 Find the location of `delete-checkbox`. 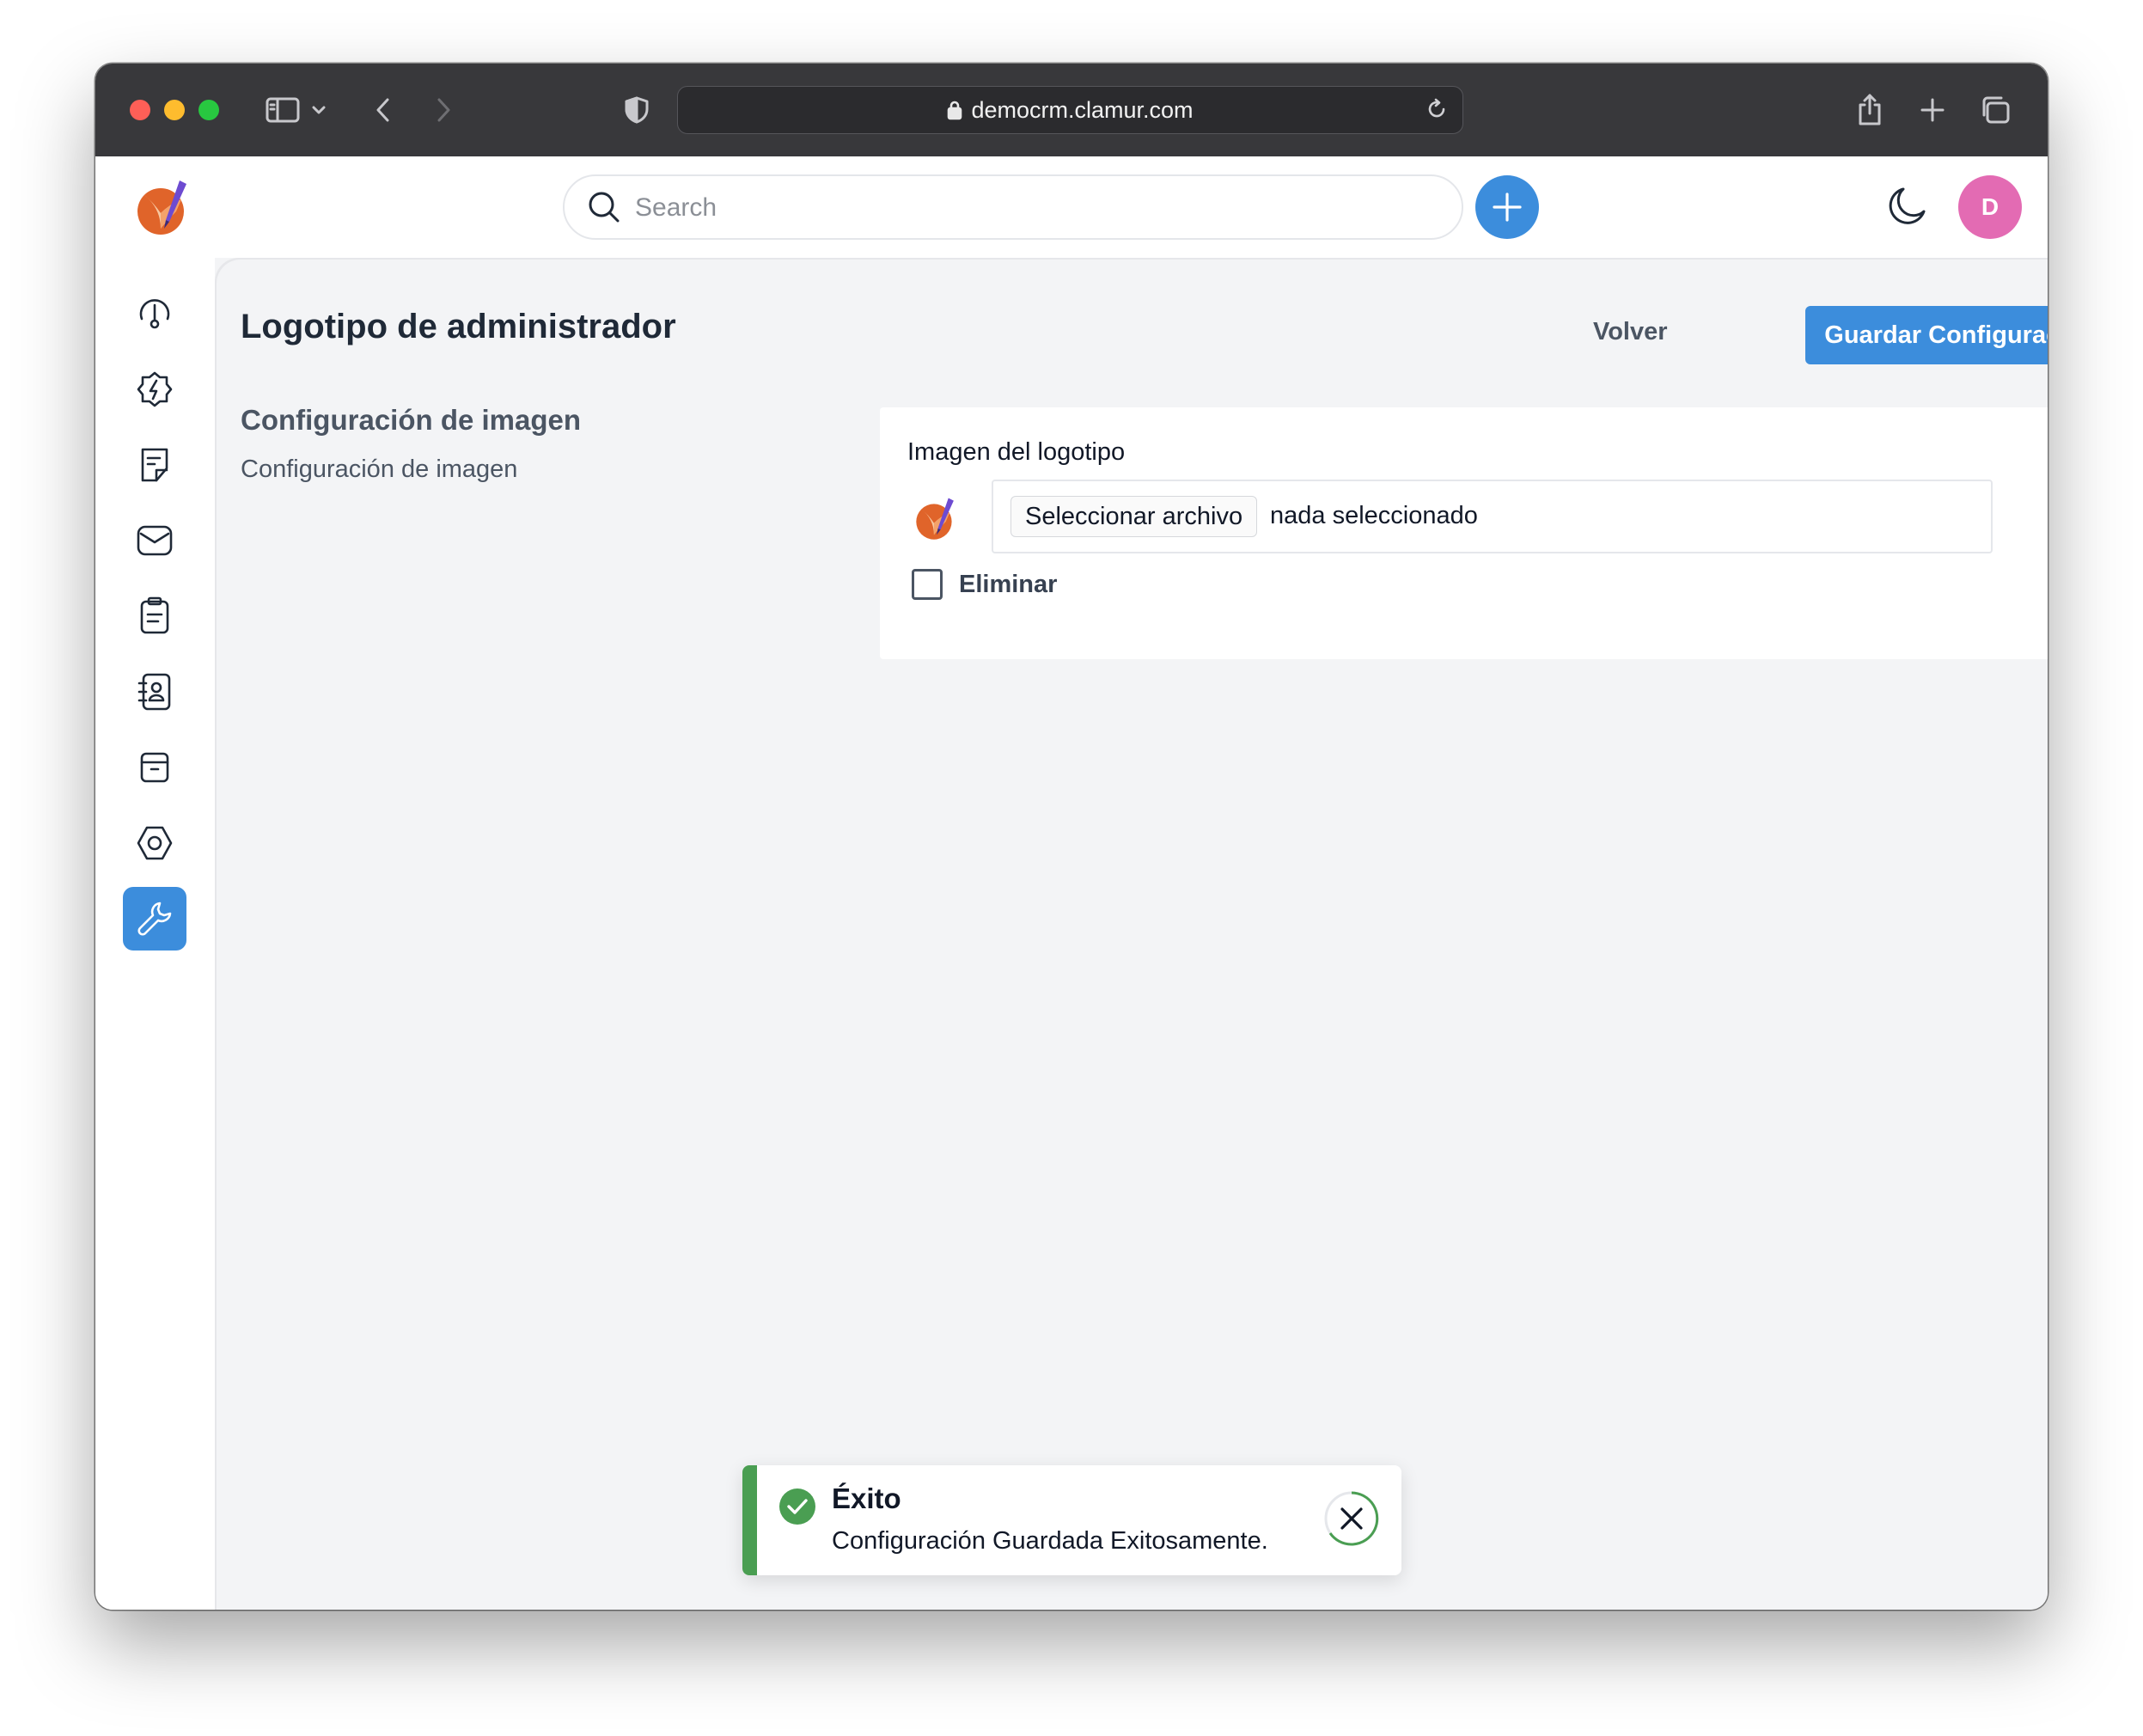

delete-checkbox is located at coordinates (927, 584).